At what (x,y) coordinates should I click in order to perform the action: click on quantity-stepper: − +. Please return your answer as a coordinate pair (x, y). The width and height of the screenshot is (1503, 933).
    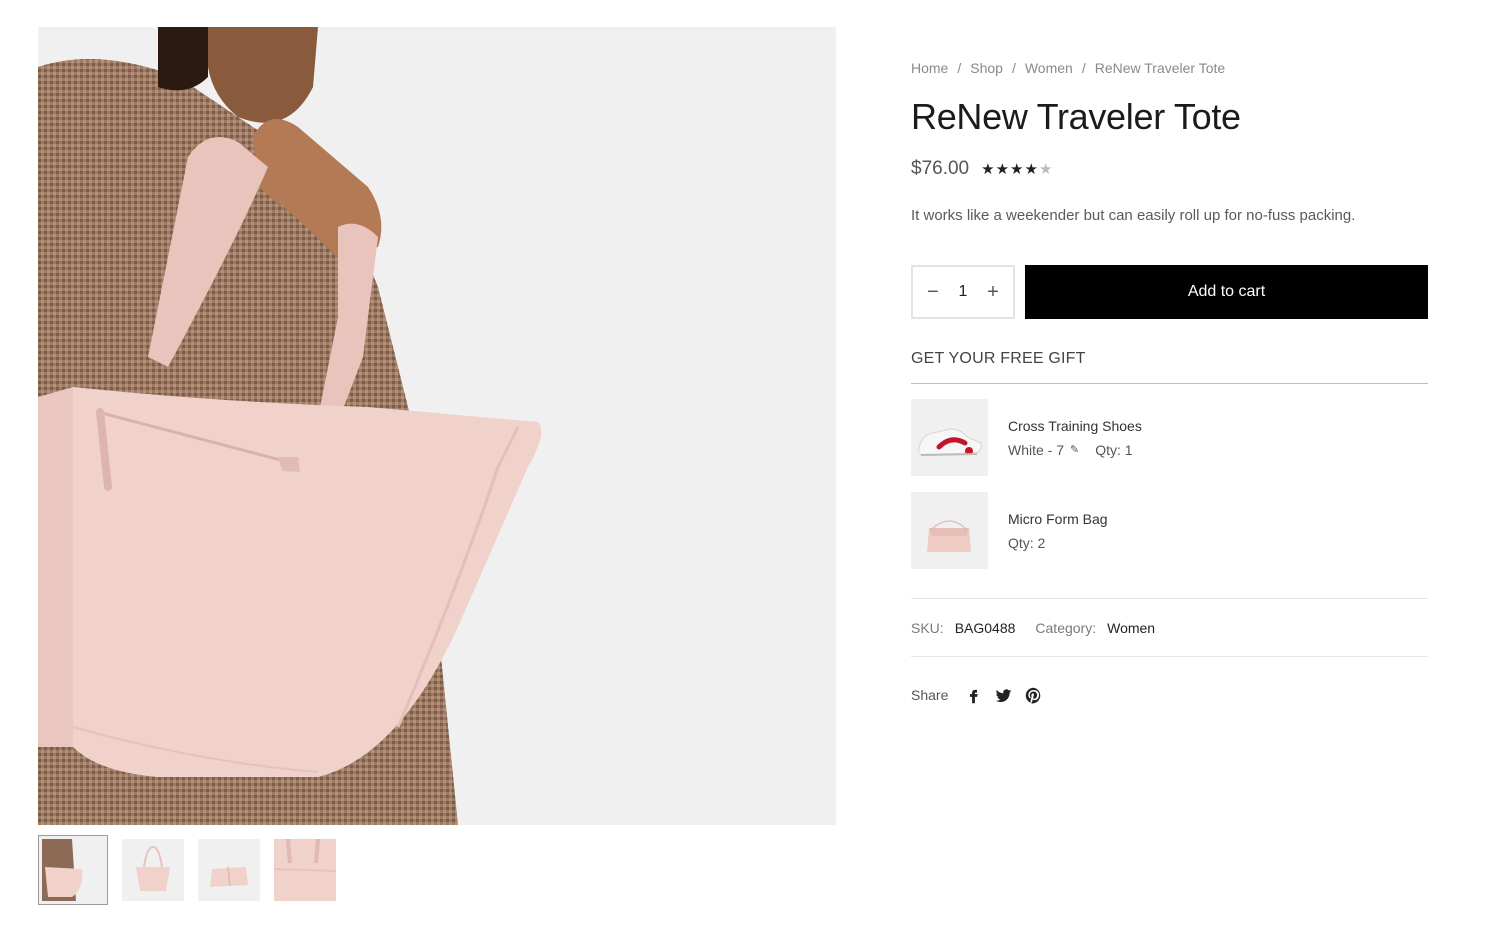
    Looking at the image, I should click on (963, 292).